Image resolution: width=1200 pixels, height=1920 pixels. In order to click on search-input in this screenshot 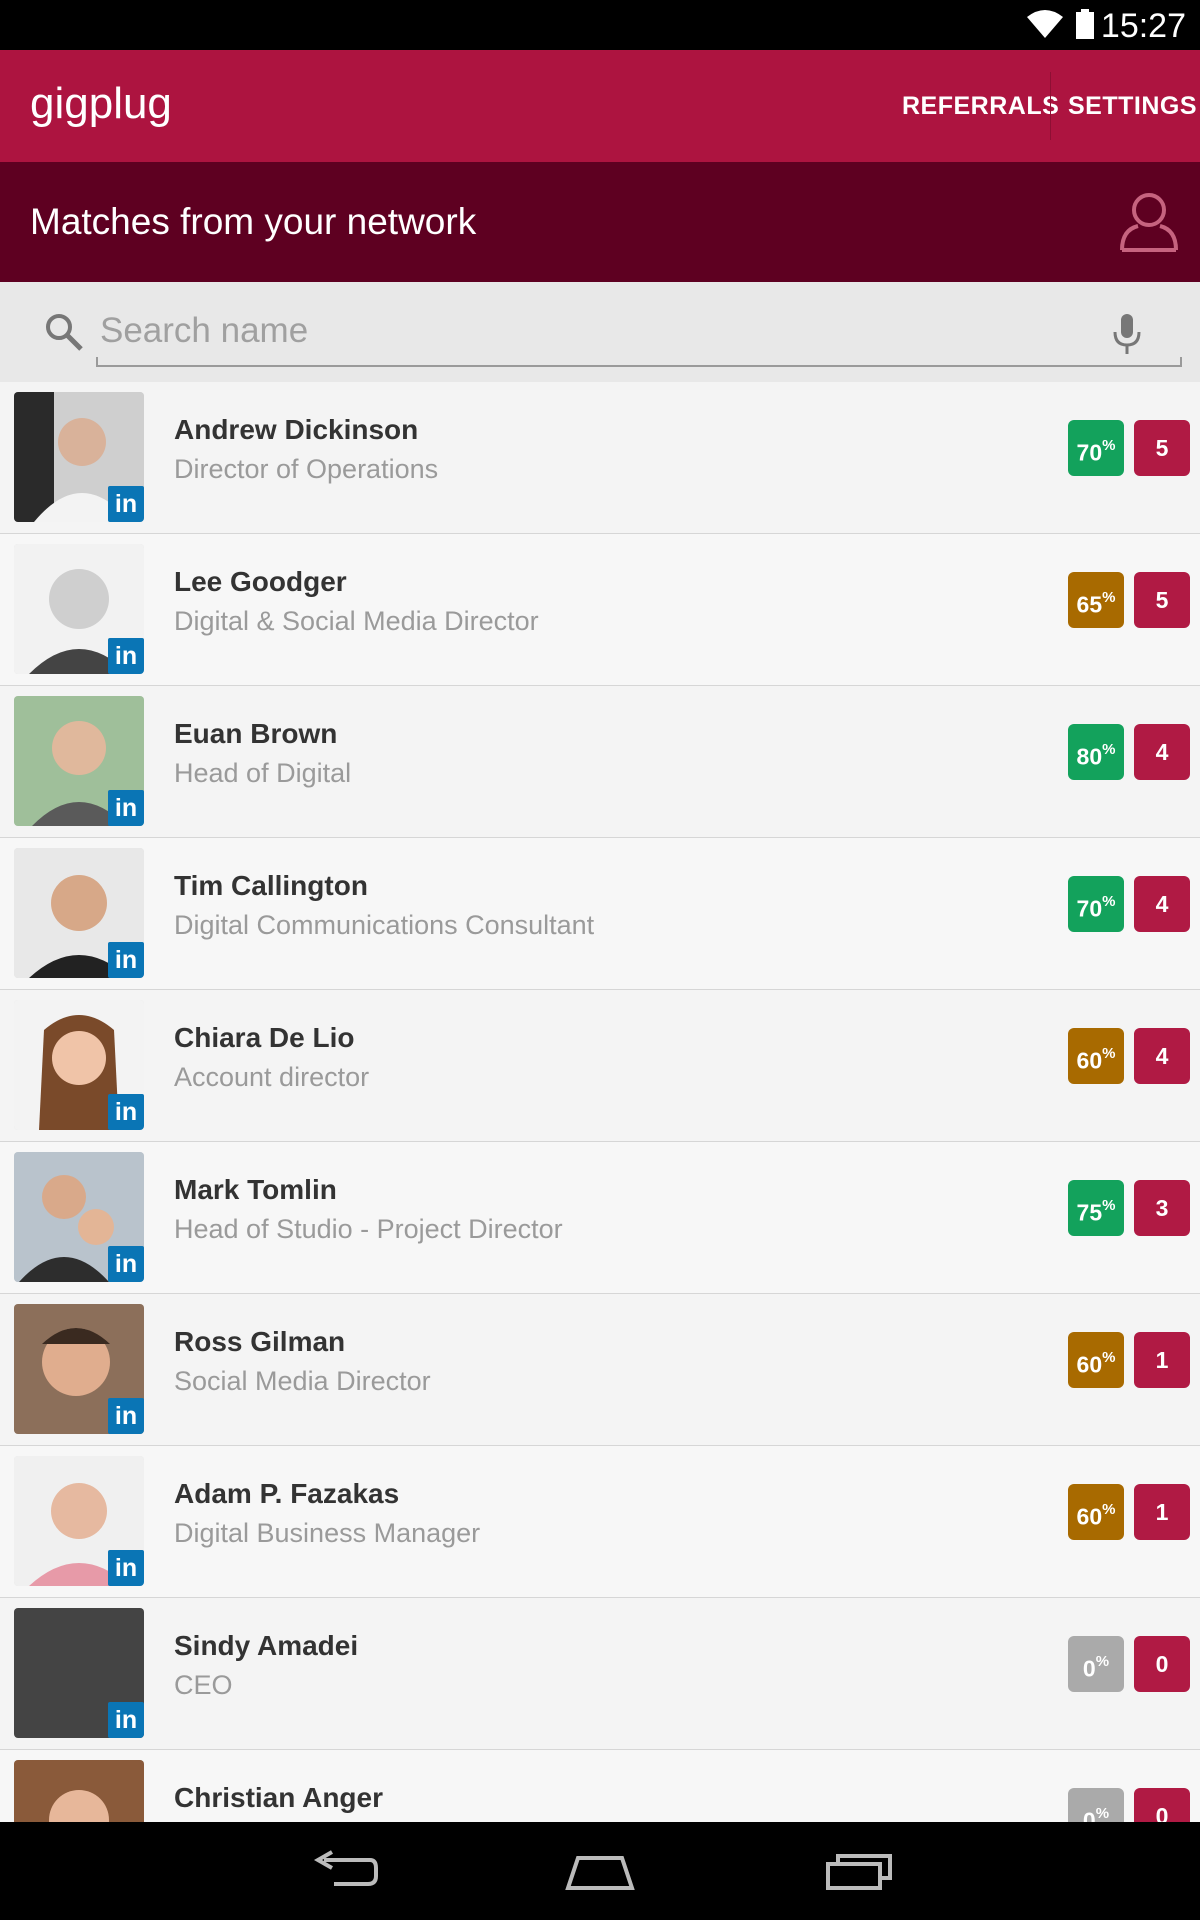, I will do `click(580, 331)`.